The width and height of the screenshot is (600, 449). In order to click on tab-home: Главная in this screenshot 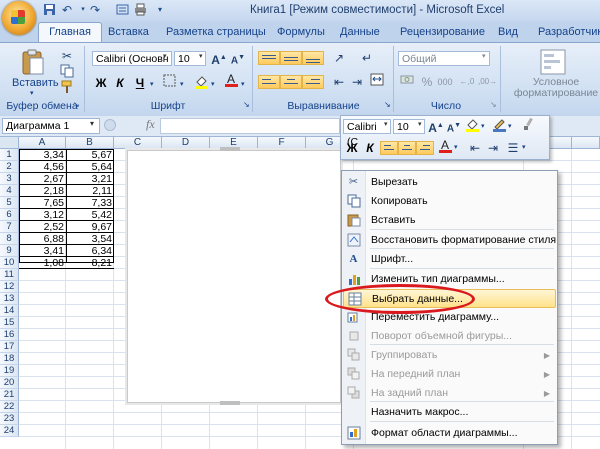, I will do `click(70, 32)`.